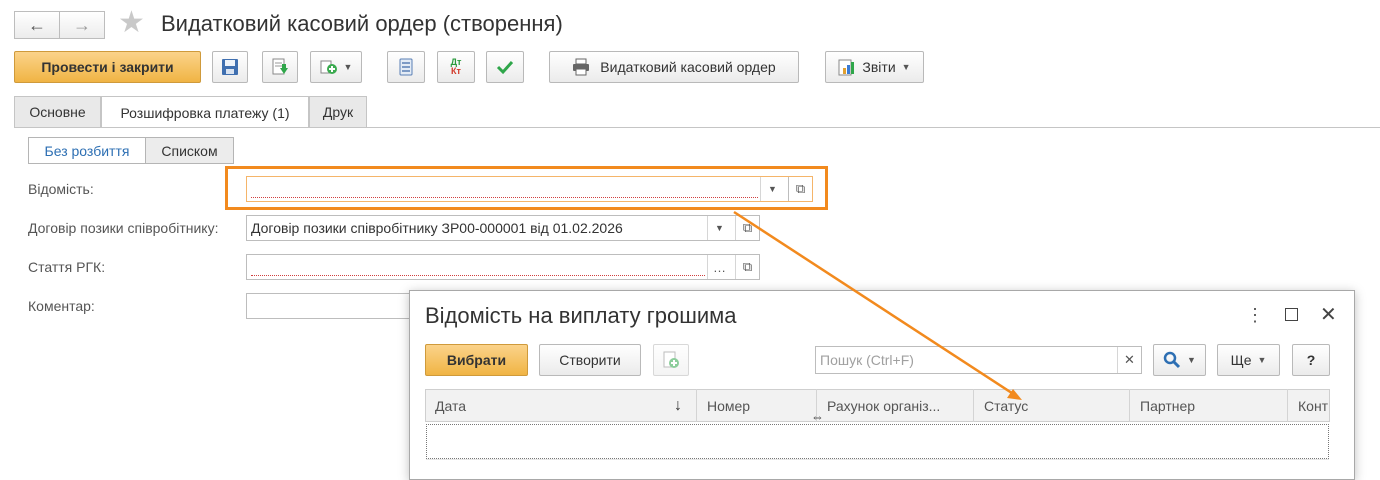 Image resolution: width=1380 pixels, height=480 pixels. Describe the element at coordinates (877, 305) in the screenshot. I see `annotation-arrow` at that location.